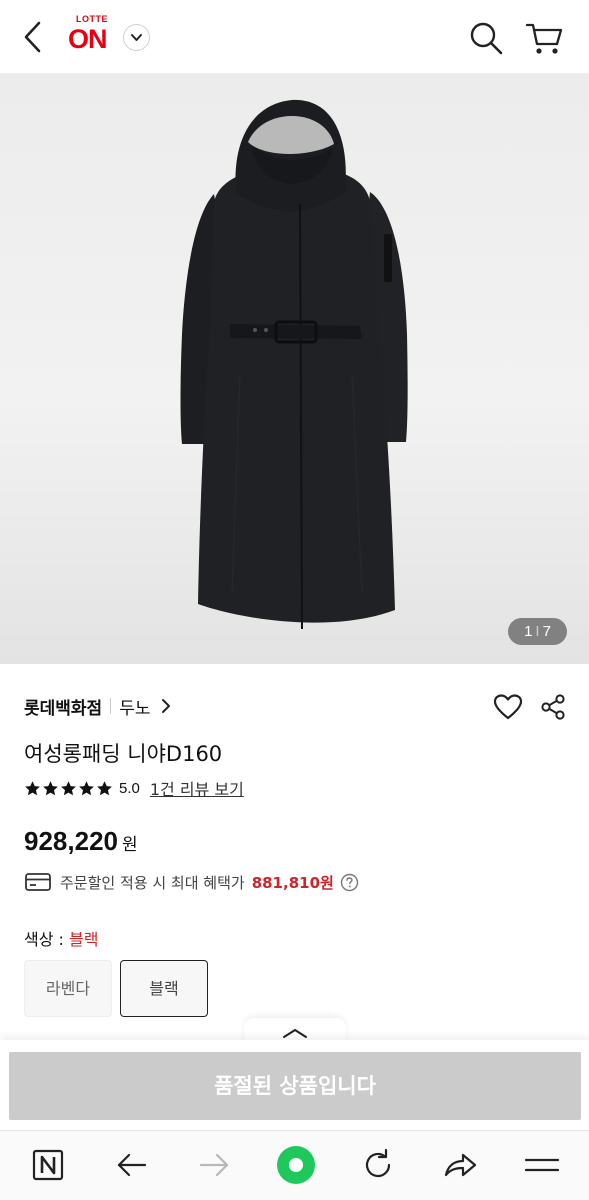  Describe the element at coordinates (546, 631) in the screenshot. I see `image-counter-total: 7` at that location.